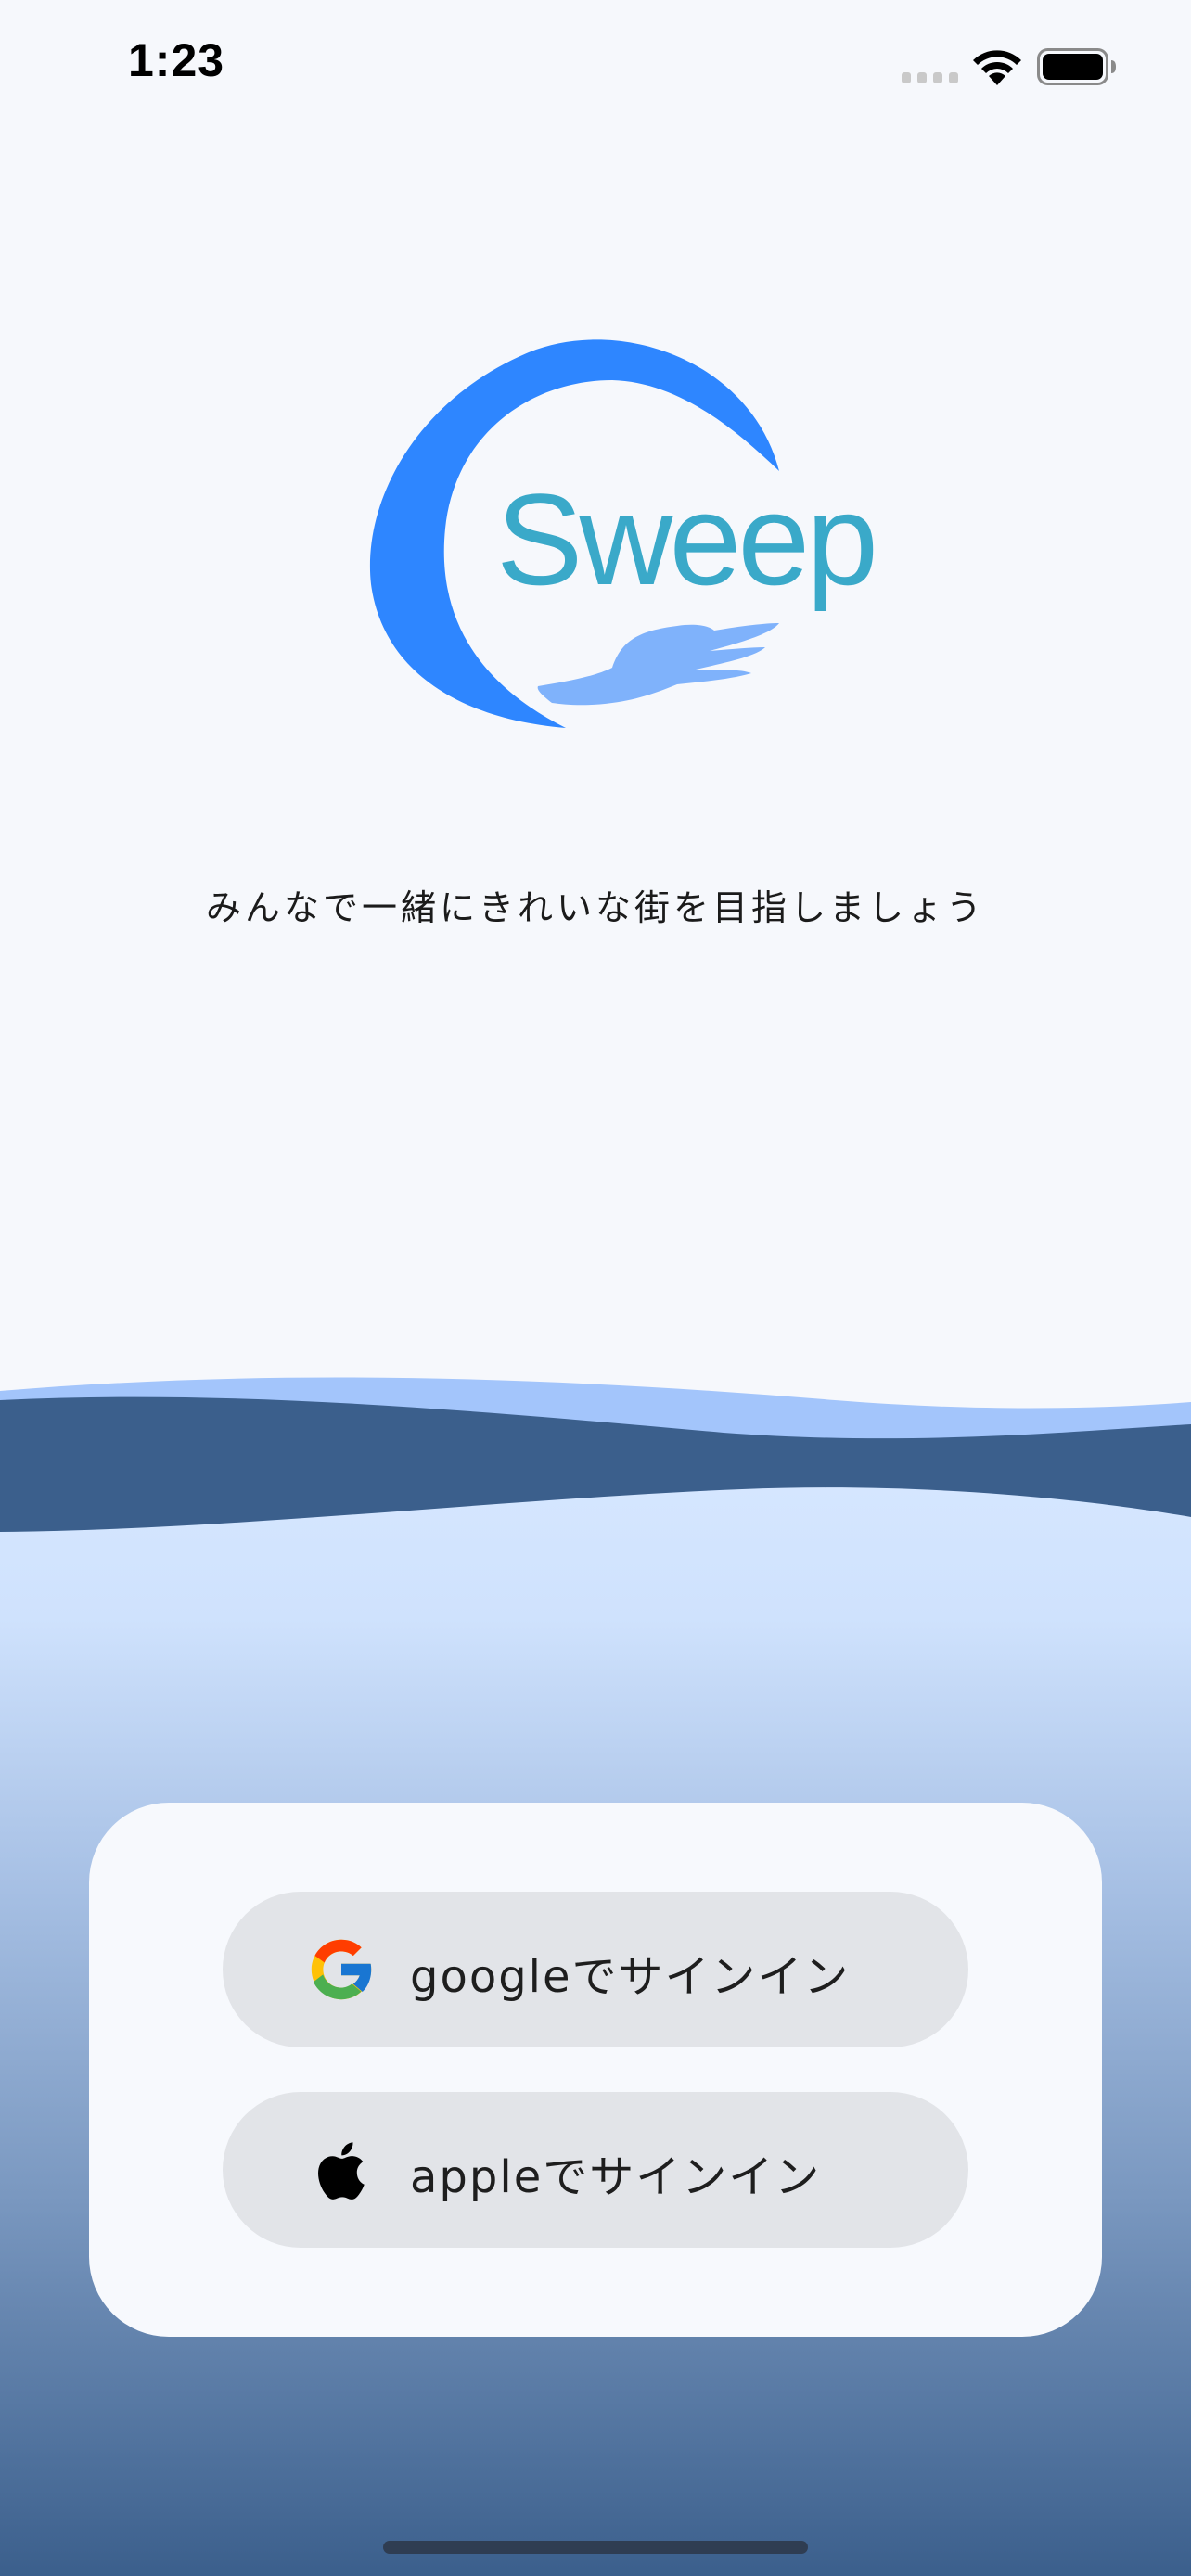 The width and height of the screenshot is (1191, 2576). I want to click on logo-hand, so click(658, 665).